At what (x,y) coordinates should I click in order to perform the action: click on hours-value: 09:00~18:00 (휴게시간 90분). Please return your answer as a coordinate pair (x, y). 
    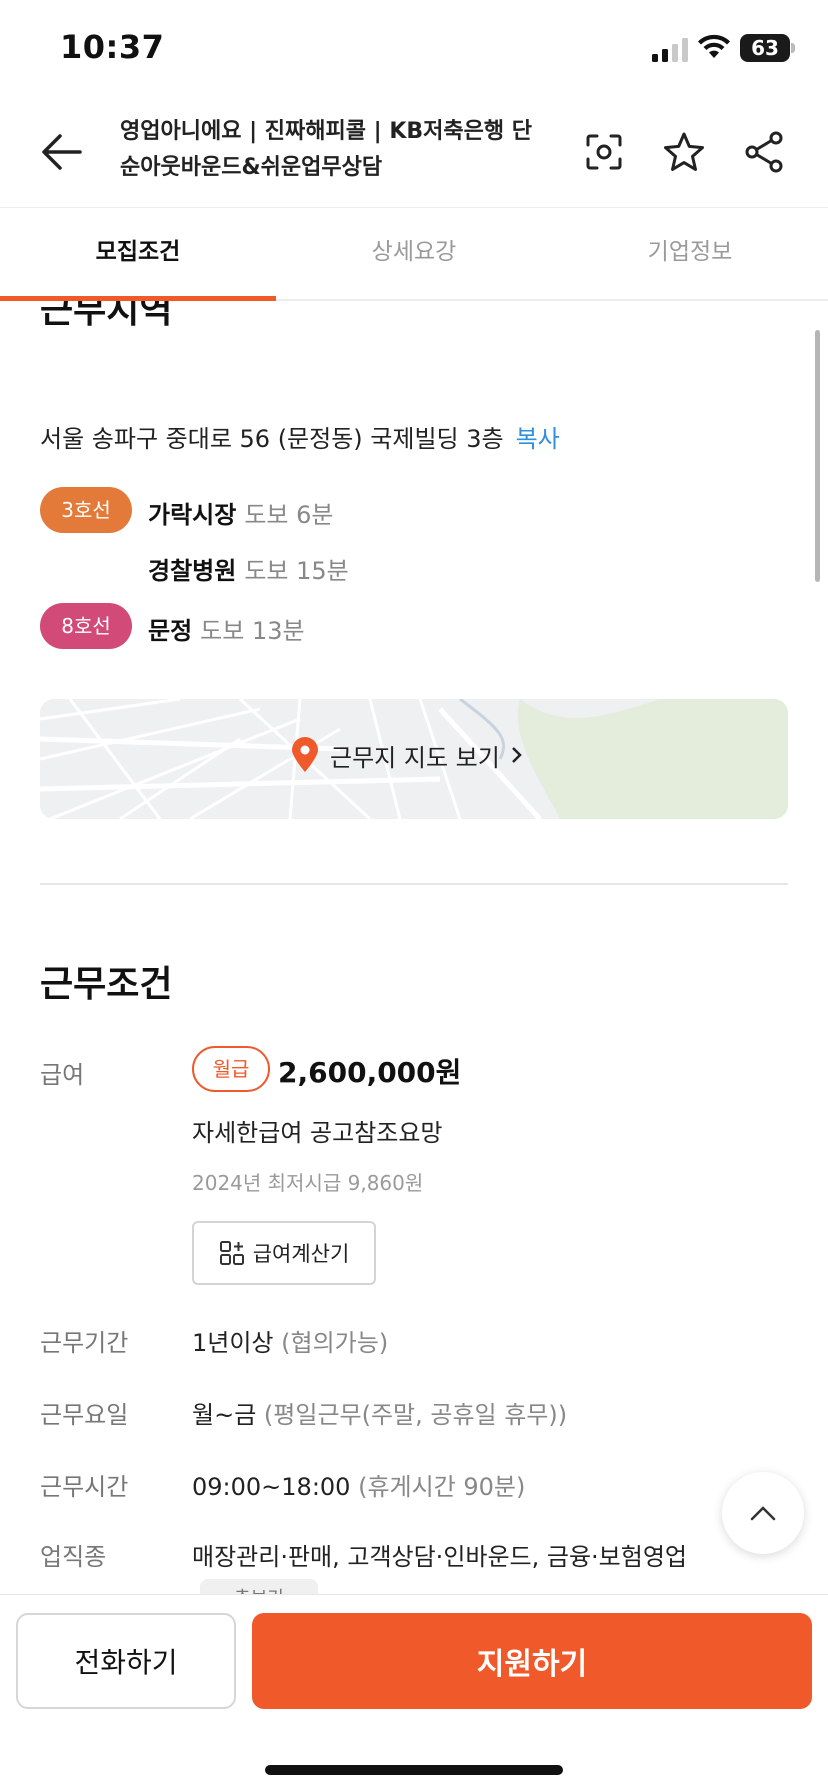
    Looking at the image, I should click on (358, 1484).